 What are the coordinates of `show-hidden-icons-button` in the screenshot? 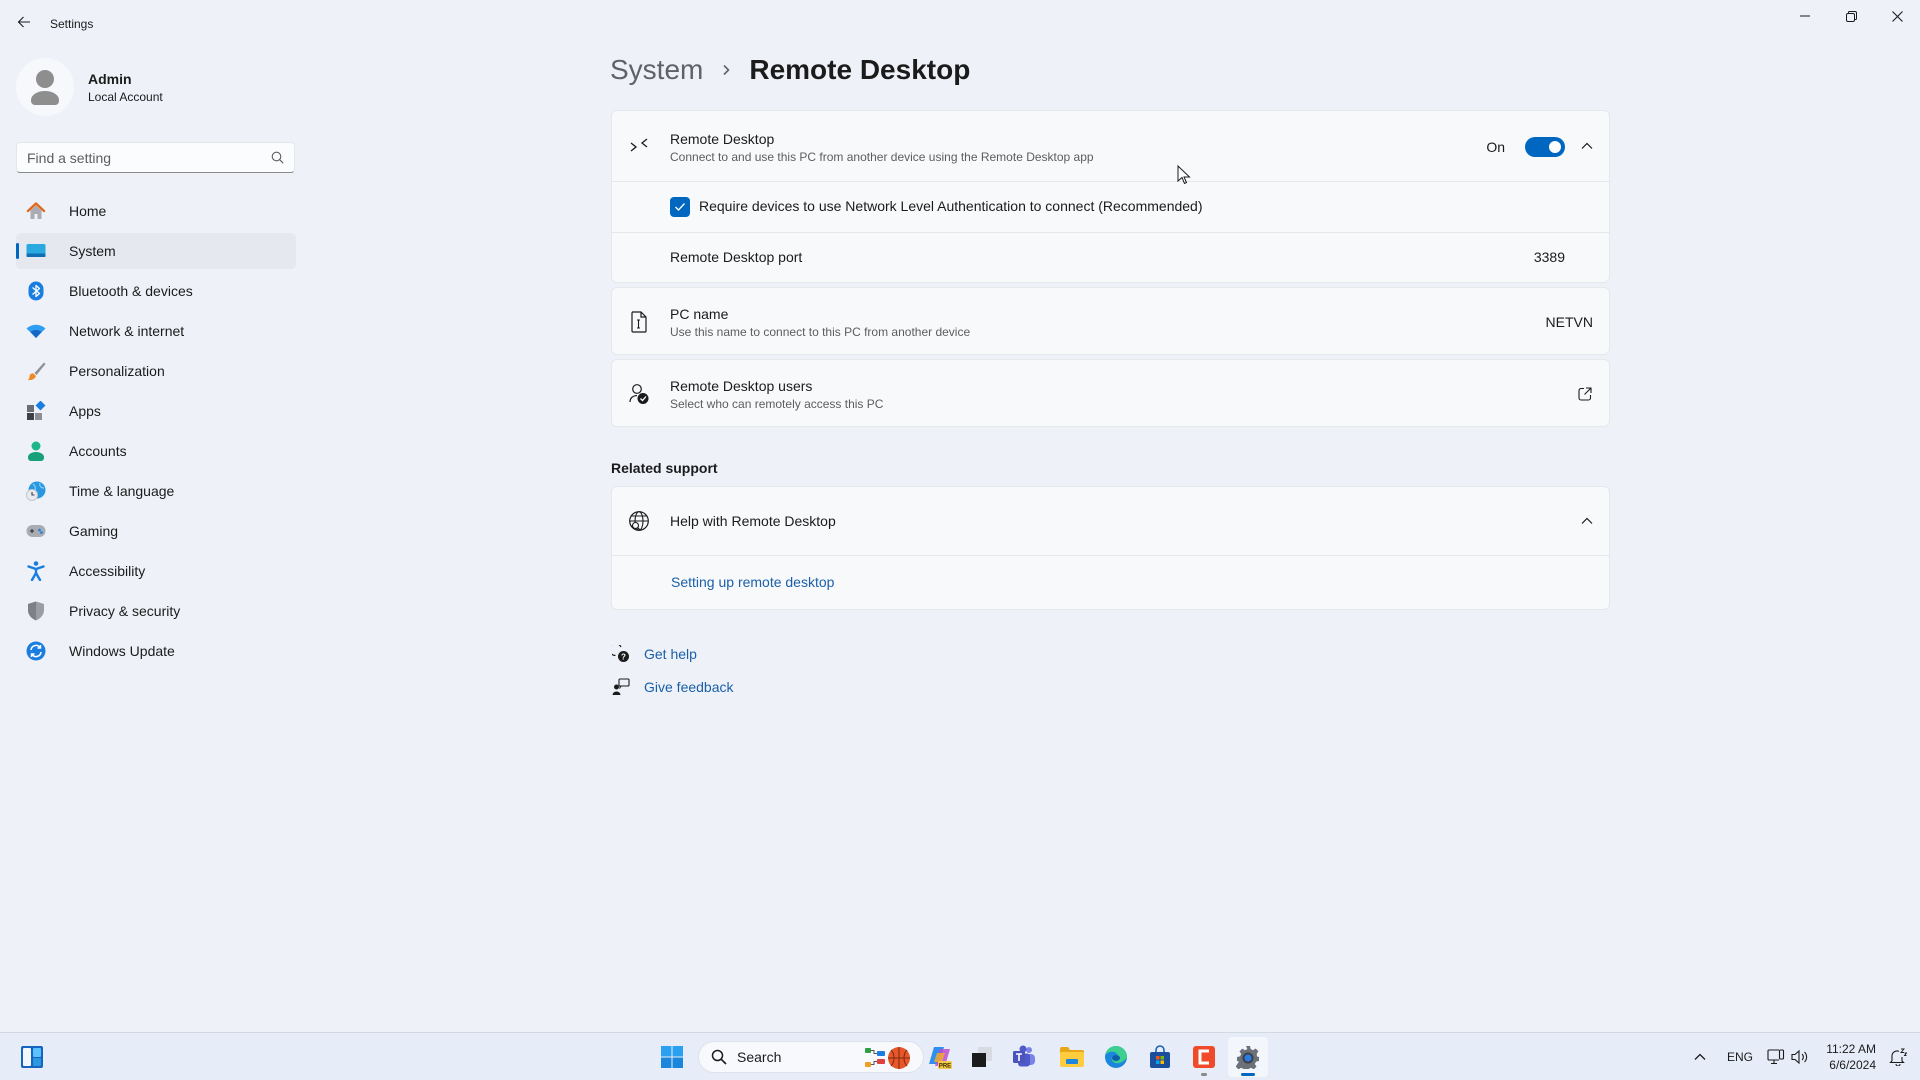 It's located at (1700, 1057).